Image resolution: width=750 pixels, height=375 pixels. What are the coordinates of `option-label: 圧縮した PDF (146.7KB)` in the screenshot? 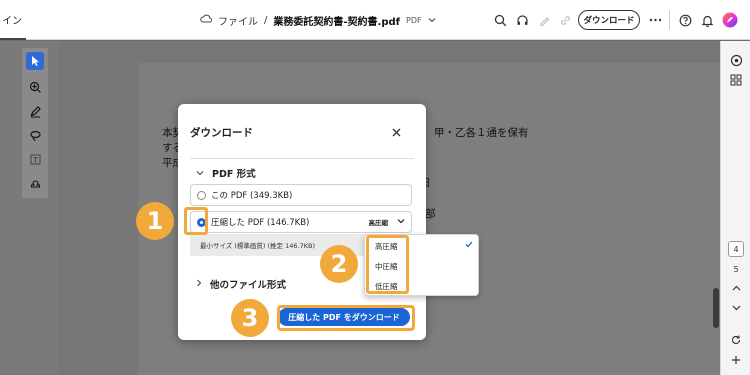 It's located at (260, 223).